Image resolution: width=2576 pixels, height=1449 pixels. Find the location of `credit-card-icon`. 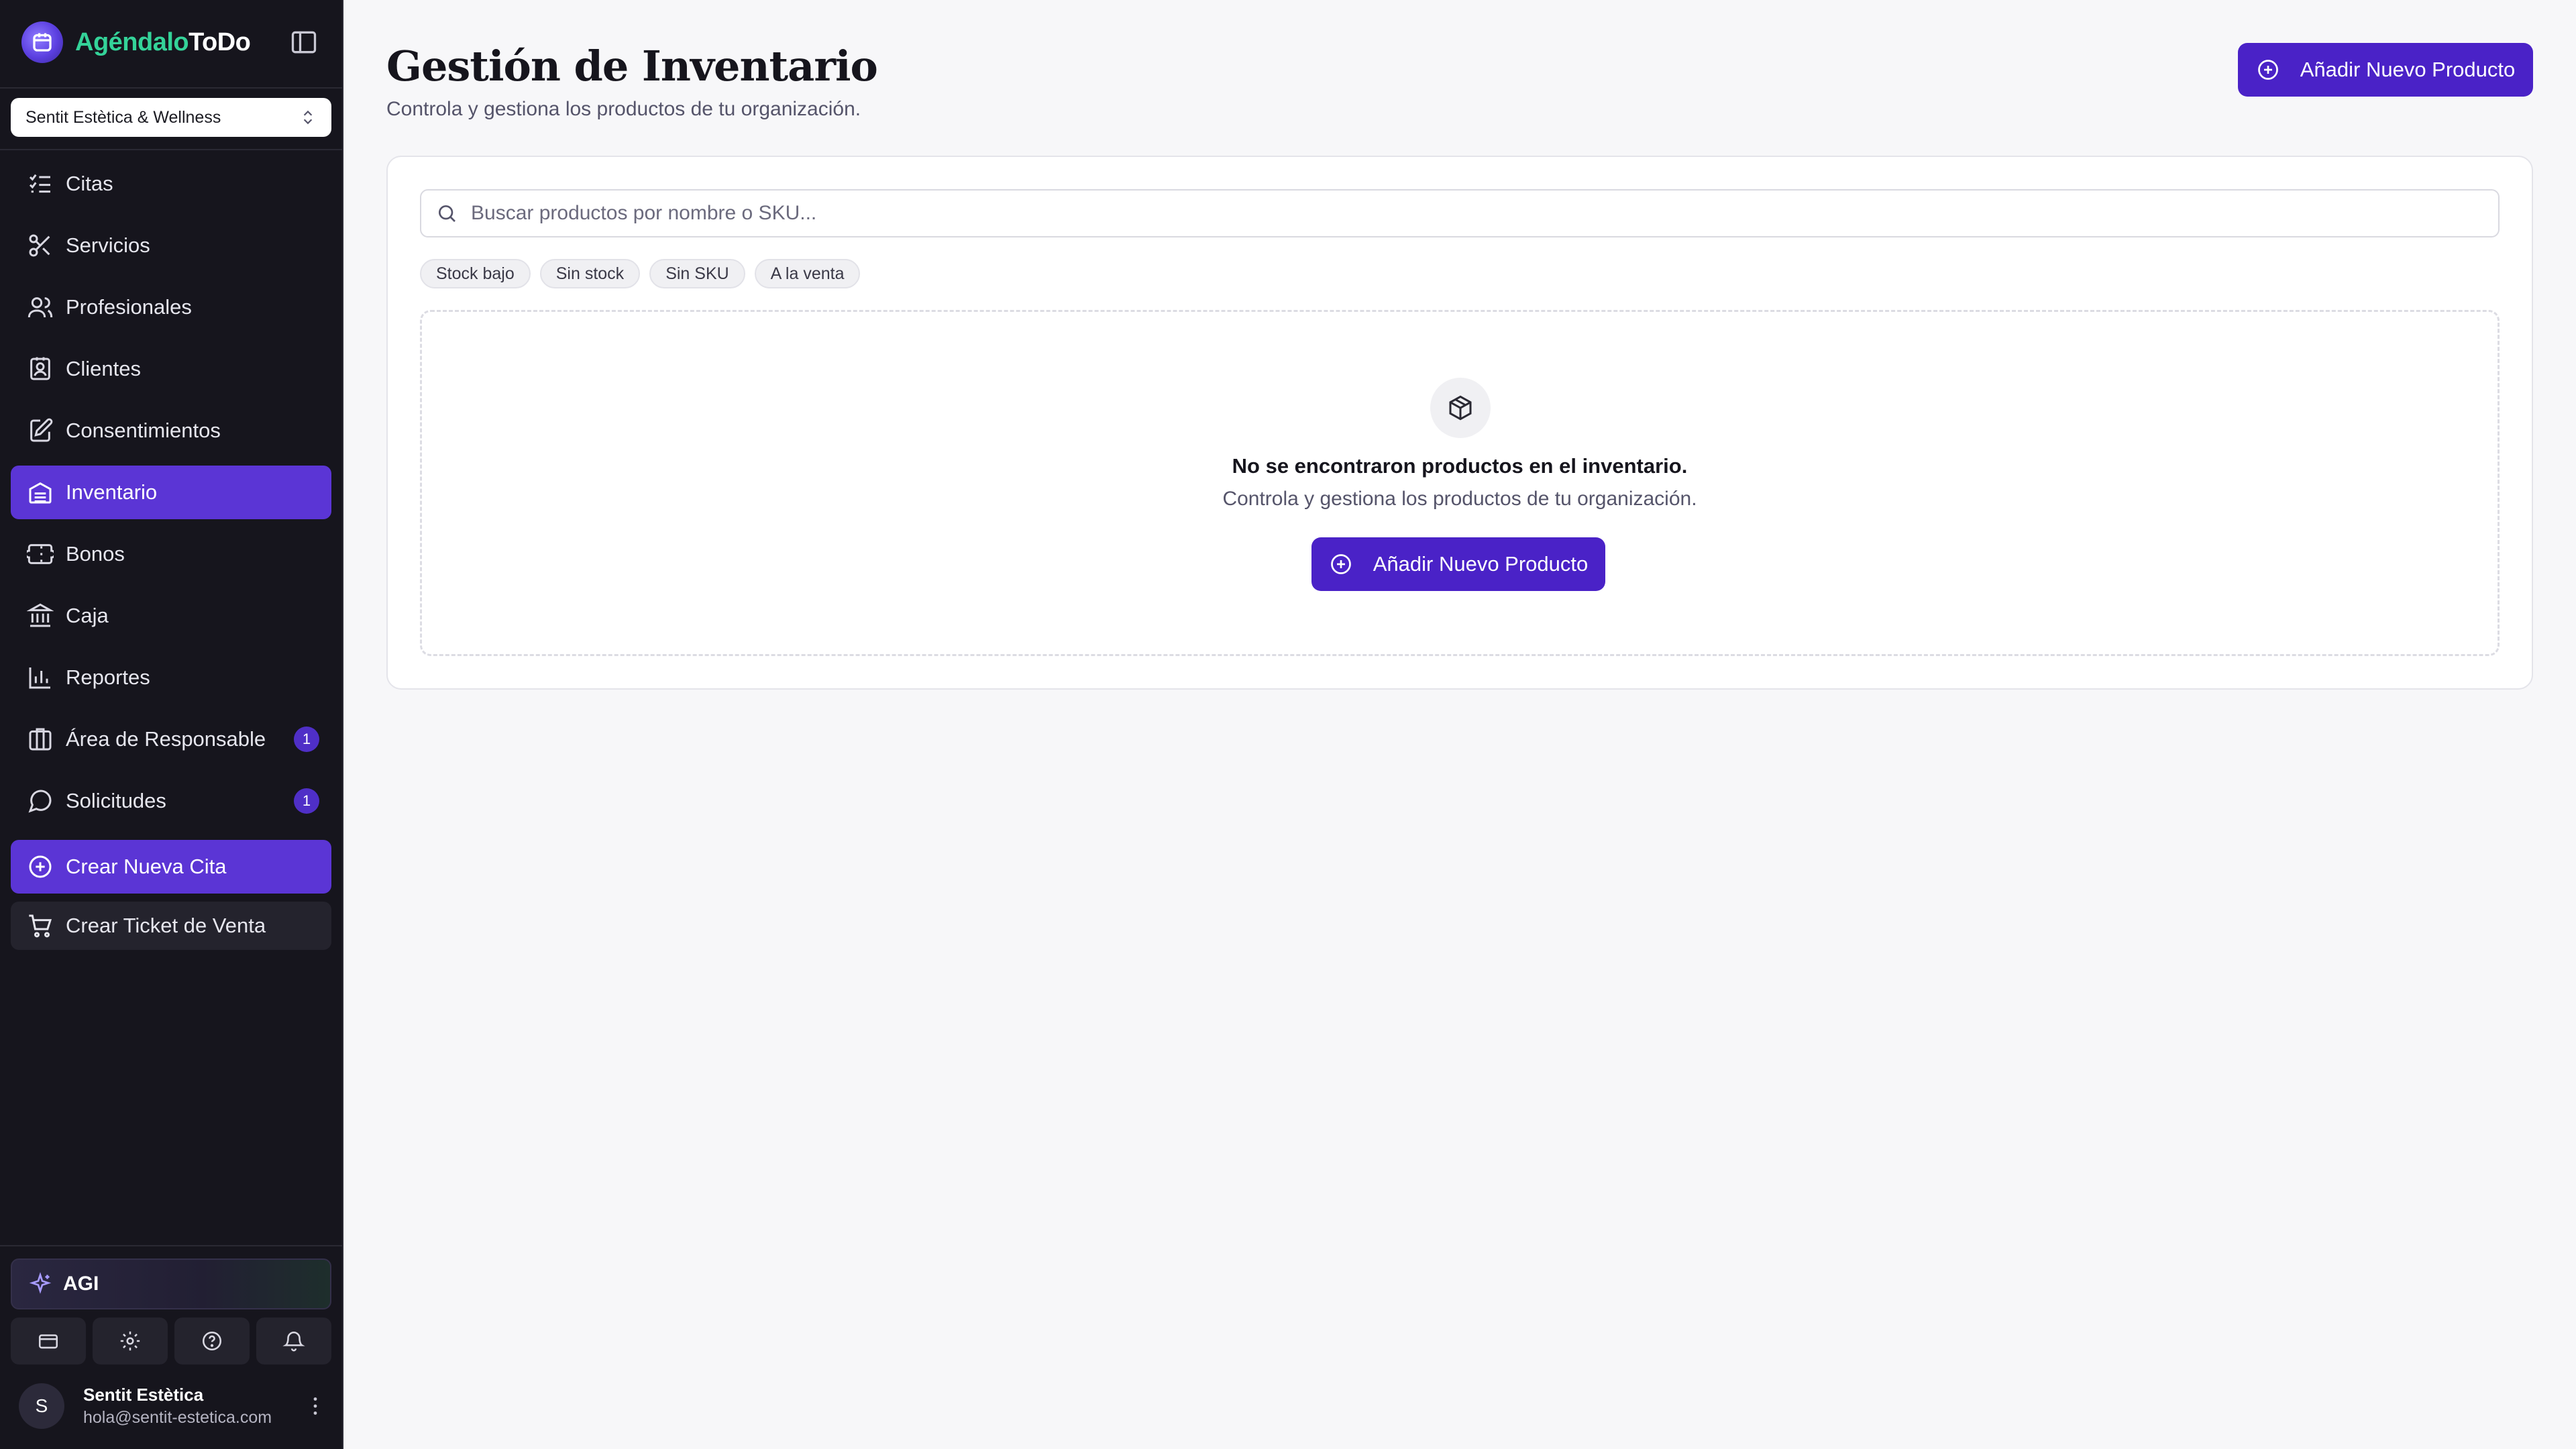

credit-card-icon is located at coordinates (48, 1341).